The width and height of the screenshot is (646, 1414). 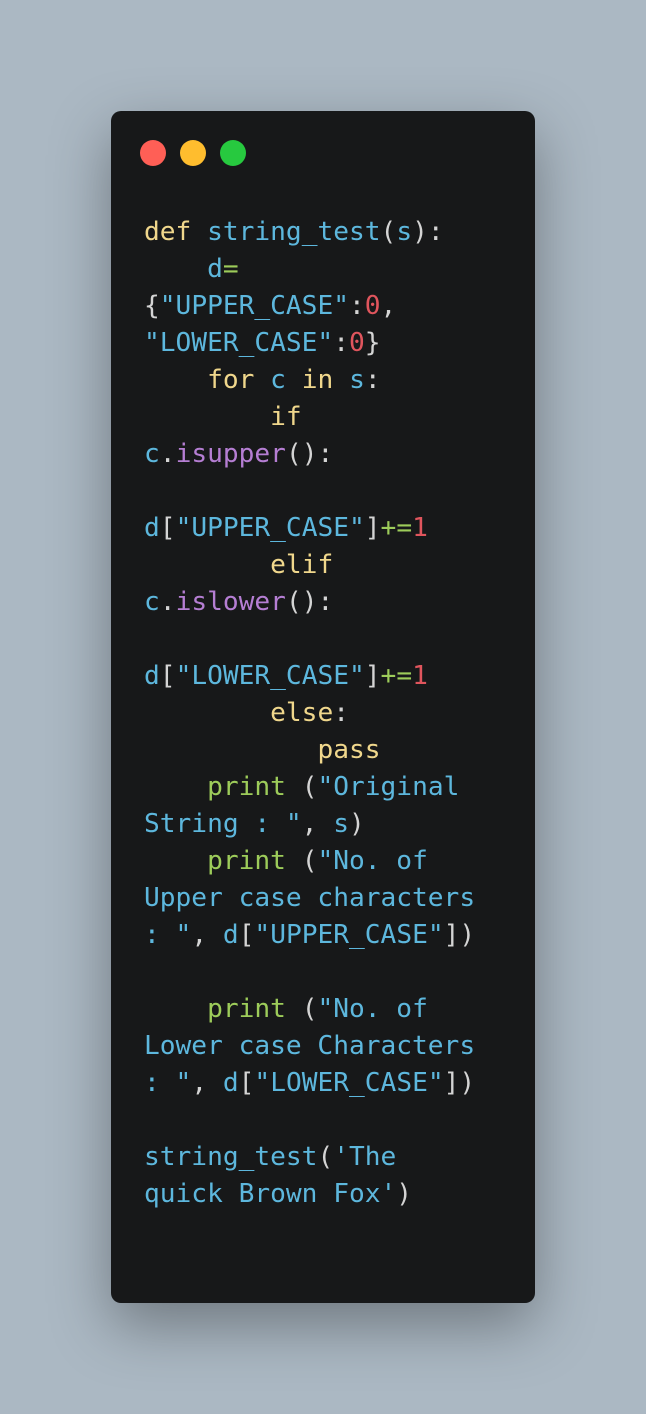 I want to click on code-line: d["LOWER_CASE"]+=1, so click(x=309, y=676).